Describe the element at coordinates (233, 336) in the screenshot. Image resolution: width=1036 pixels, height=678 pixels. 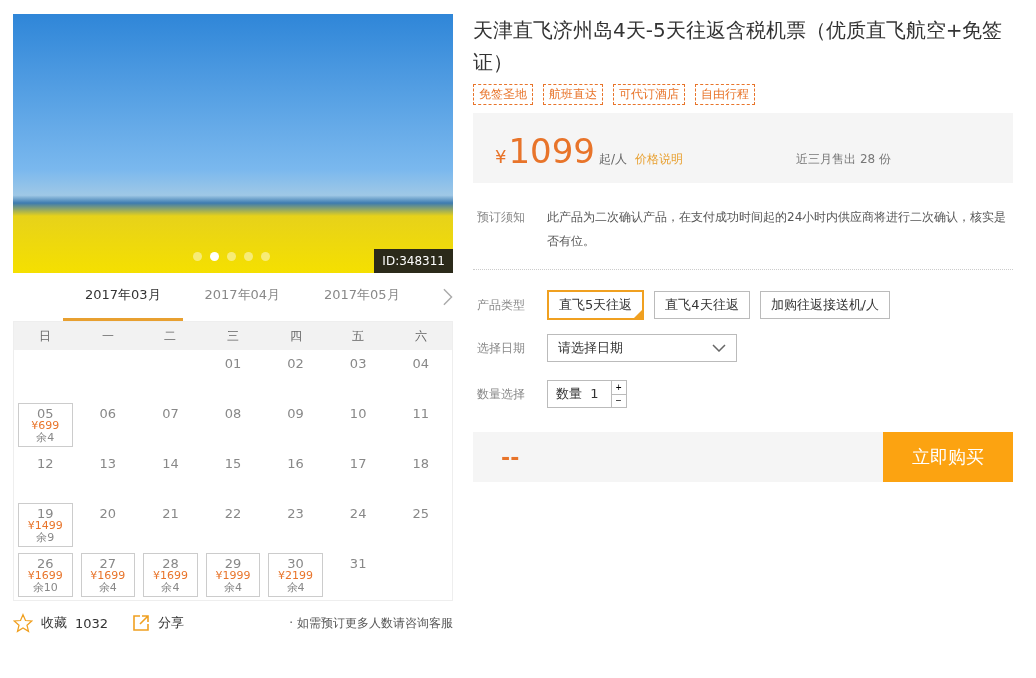
I see `weekday-header: 三` at that location.